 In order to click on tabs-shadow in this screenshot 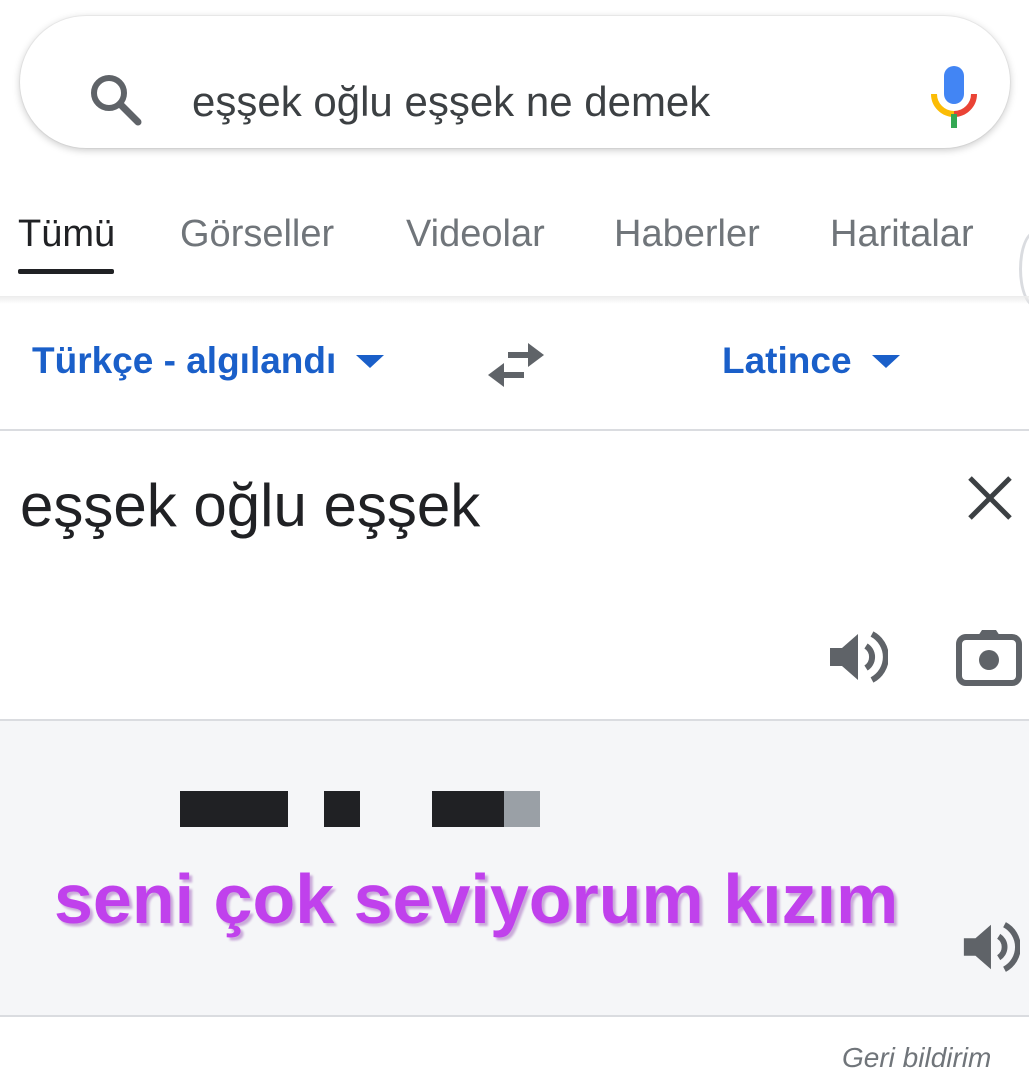, I will do `click(514, 300)`.